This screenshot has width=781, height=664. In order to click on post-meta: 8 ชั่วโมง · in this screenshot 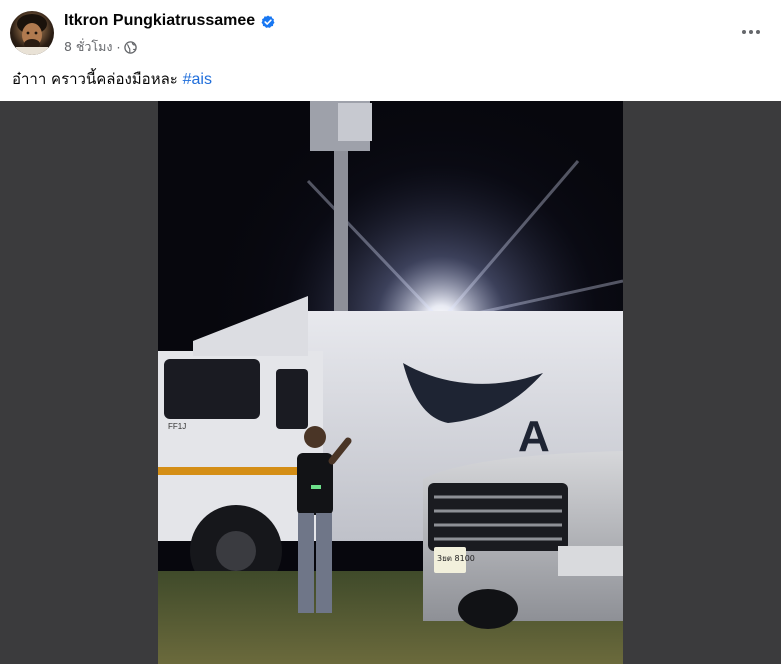, I will do `click(101, 47)`.